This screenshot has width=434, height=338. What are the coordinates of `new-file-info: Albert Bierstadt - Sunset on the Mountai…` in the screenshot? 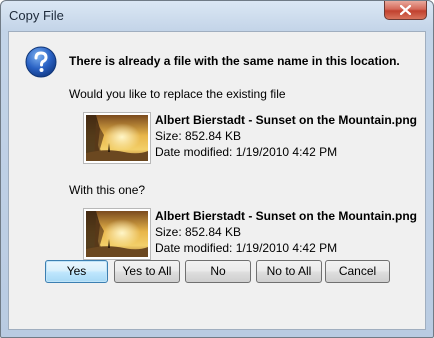 It's located at (286, 232).